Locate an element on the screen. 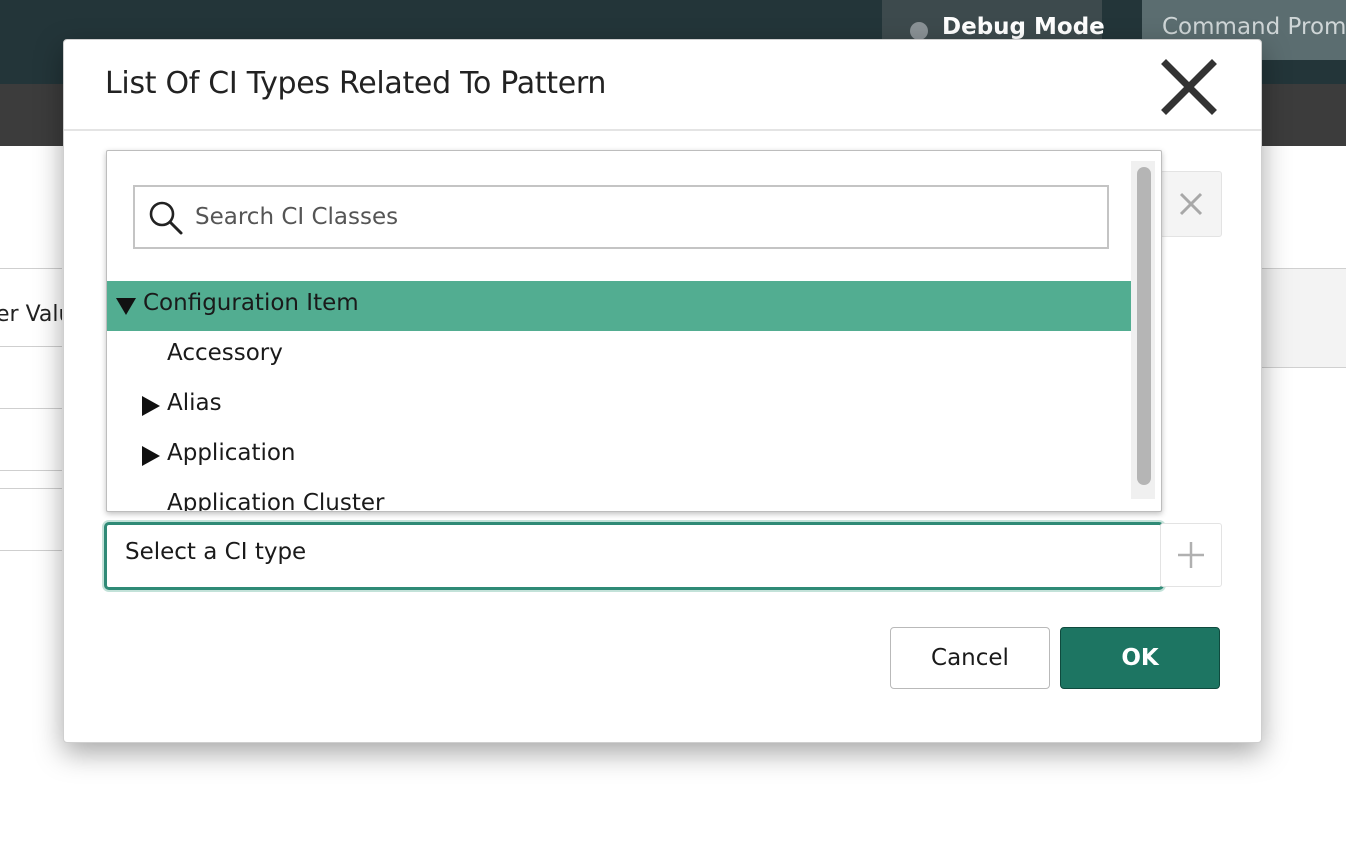 The image size is (1346, 844). tree-item-application-cluster: Application Cluster is located at coordinates (619, 496).